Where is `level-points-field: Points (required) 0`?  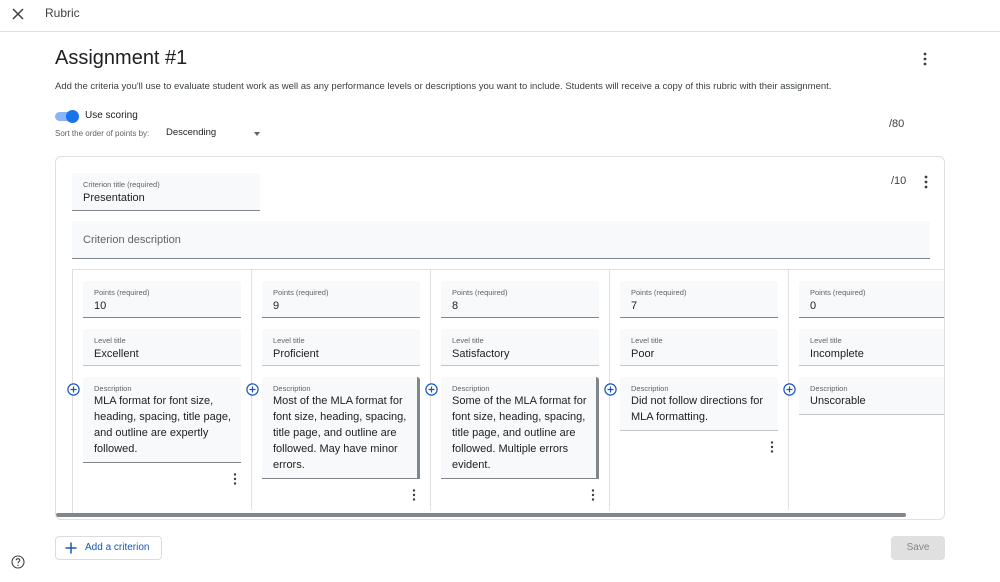
level-points-field: Points (required) 0 is located at coordinates (871, 299).